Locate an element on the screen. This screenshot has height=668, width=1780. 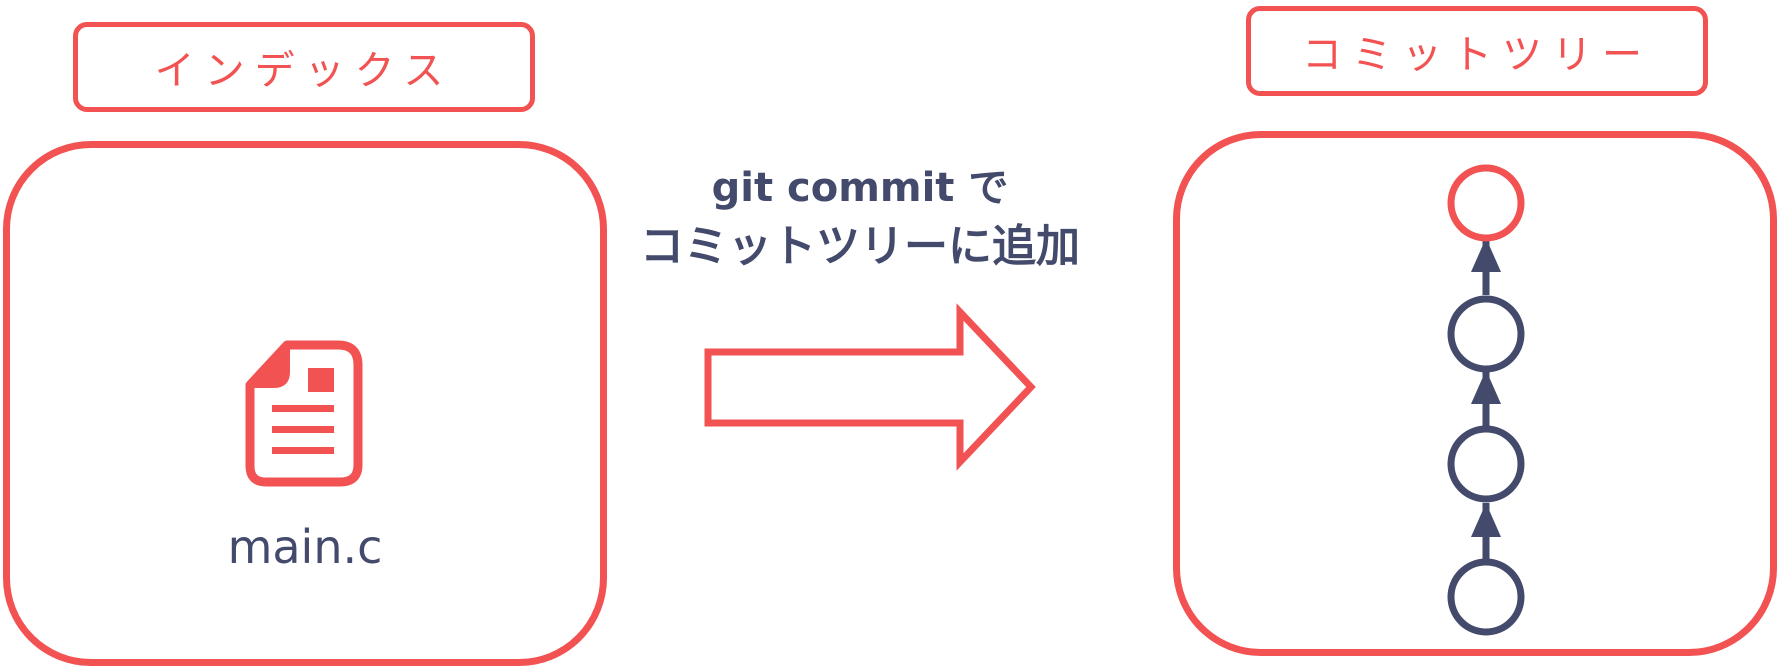
action-description: コミットツリーに追加 is located at coordinates (860, 246).